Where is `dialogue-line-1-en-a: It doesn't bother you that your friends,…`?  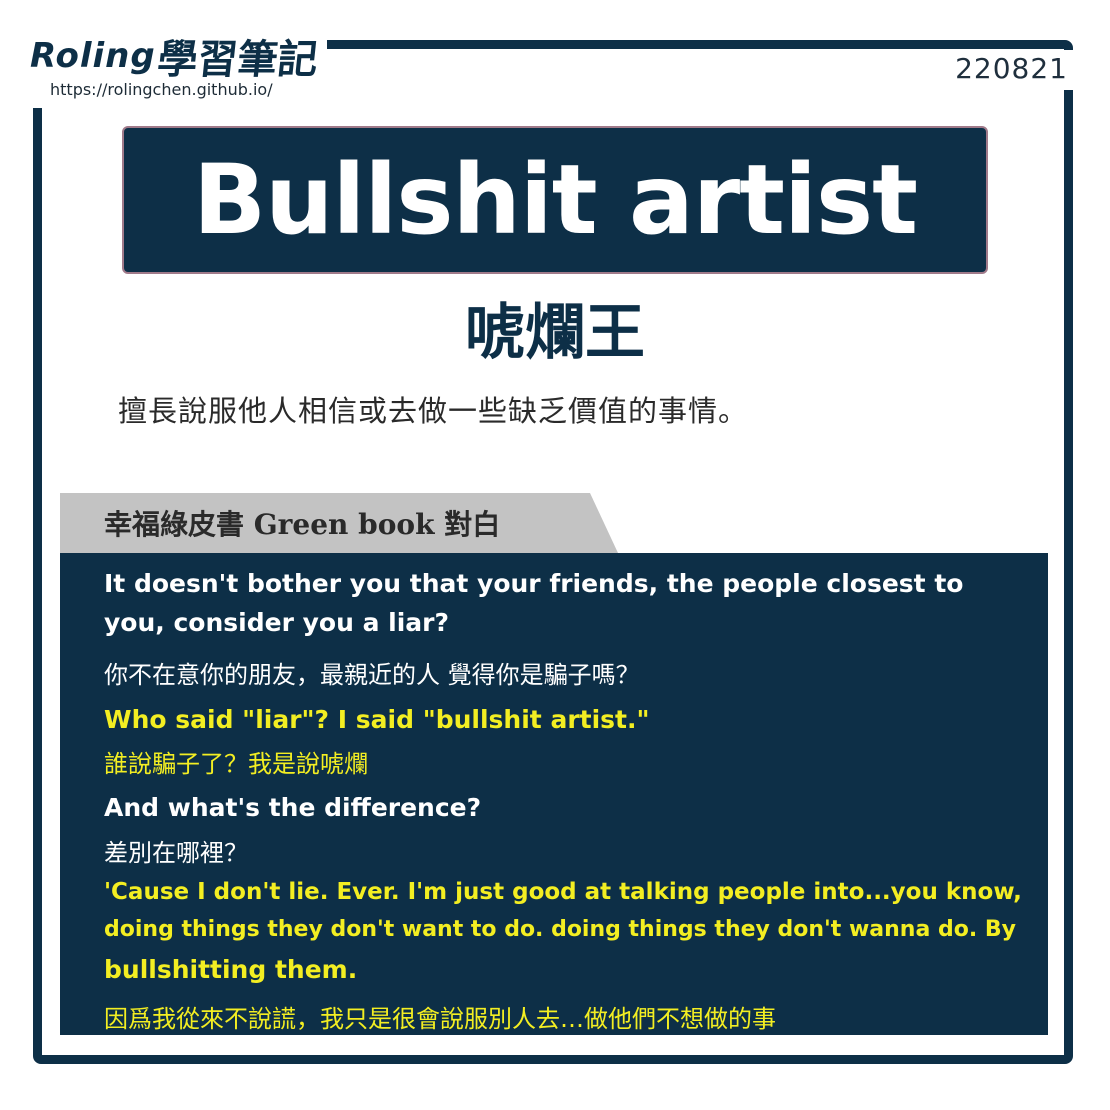 dialogue-line-1-en-a: It doesn't bother you that your friends,… is located at coordinates (534, 583).